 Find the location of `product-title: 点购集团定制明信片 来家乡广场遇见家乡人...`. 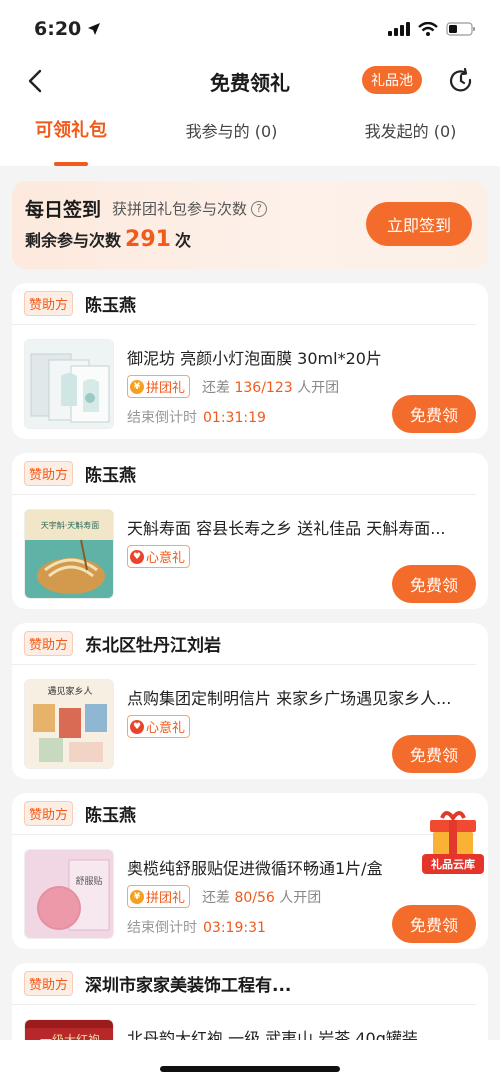

product-title: 点购集团定制明信片 来家乡广场遇见家乡人... is located at coordinates (289, 698).